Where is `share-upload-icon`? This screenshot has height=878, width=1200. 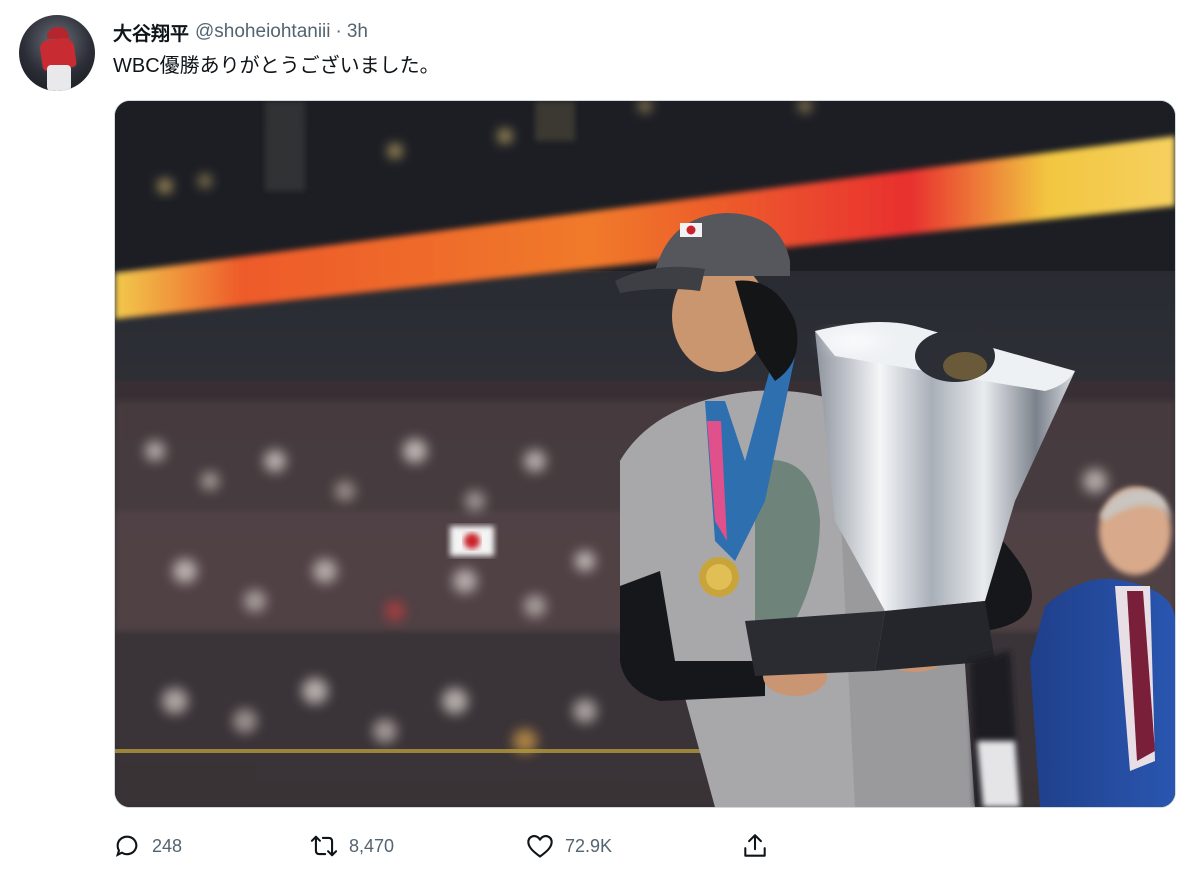
share-upload-icon is located at coordinates (755, 846).